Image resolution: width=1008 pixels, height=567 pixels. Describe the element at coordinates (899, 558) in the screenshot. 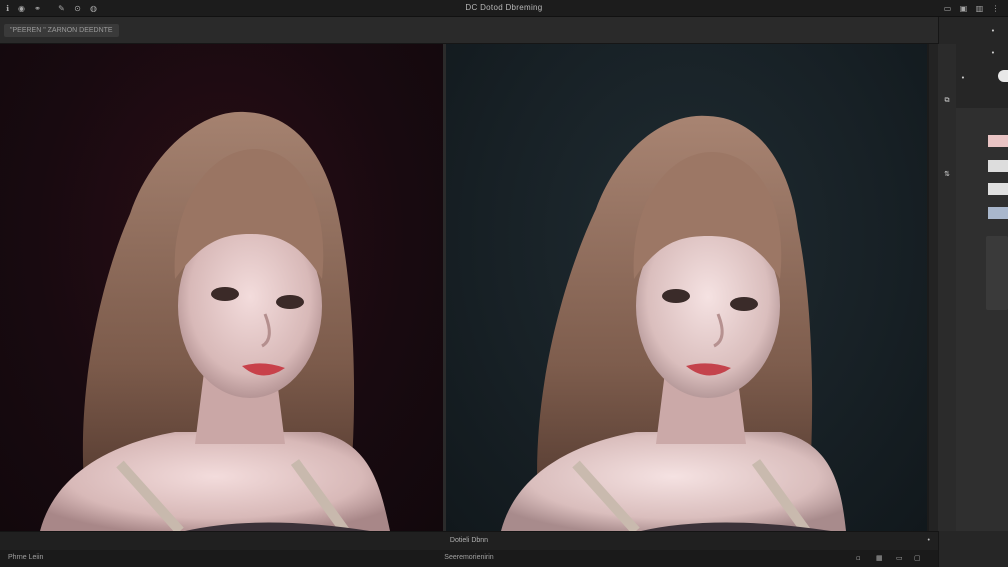

I see `fit-icon: ▭` at that location.